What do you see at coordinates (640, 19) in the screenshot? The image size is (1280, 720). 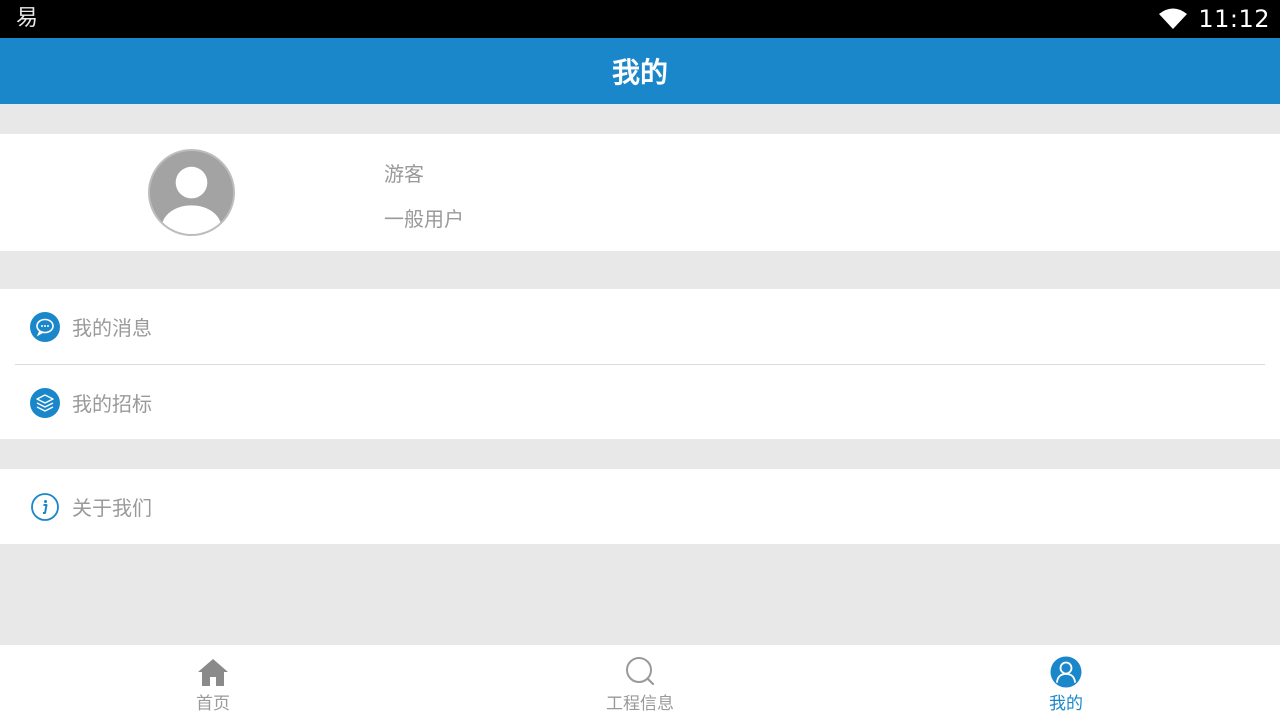 I see `status-bar: 易 11:12` at bounding box center [640, 19].